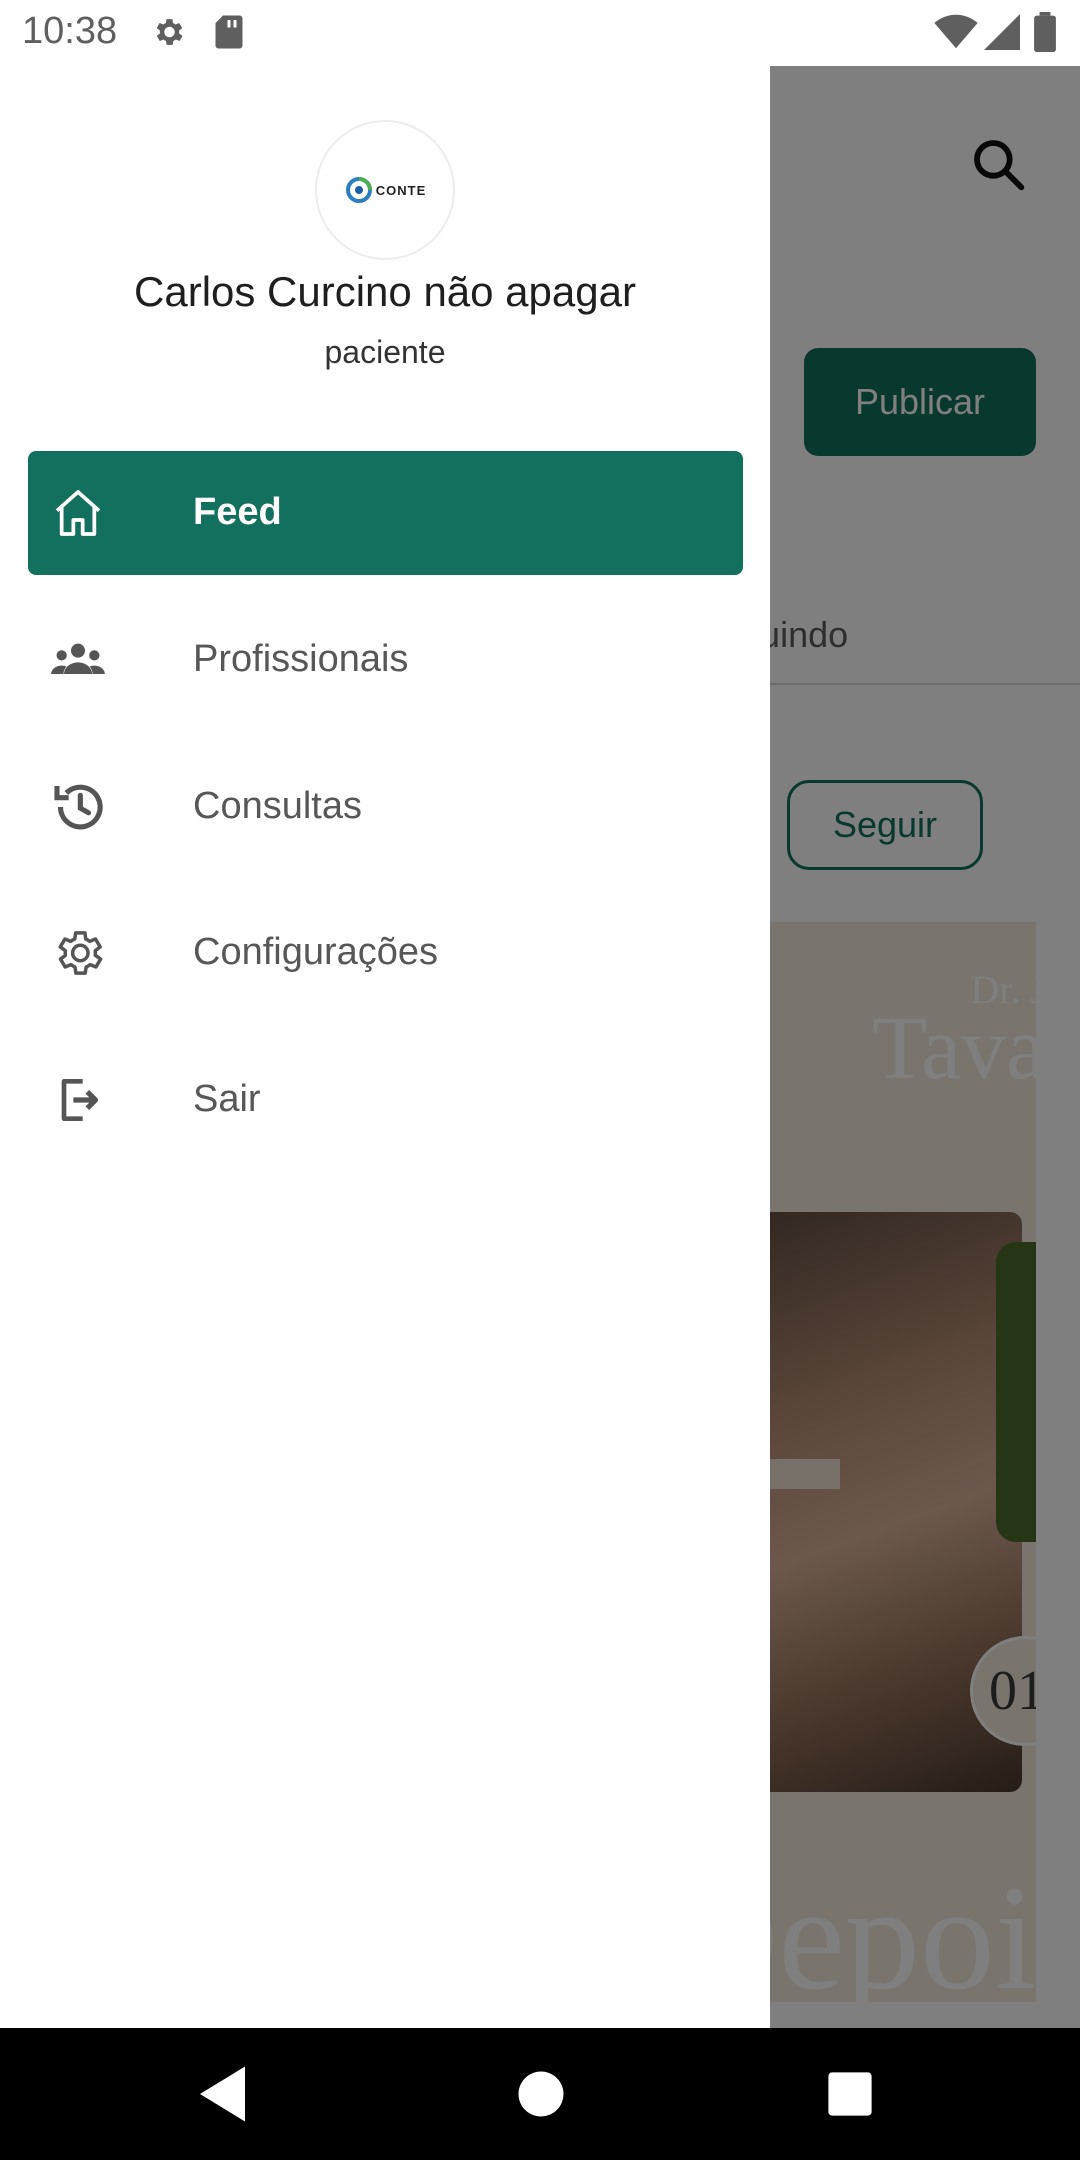 Image resolution: width=1080 pixels, height=2160 pixels. Describe the element at coordinates (358, 190) in the screenshot. I see `logo-icon` at that location.